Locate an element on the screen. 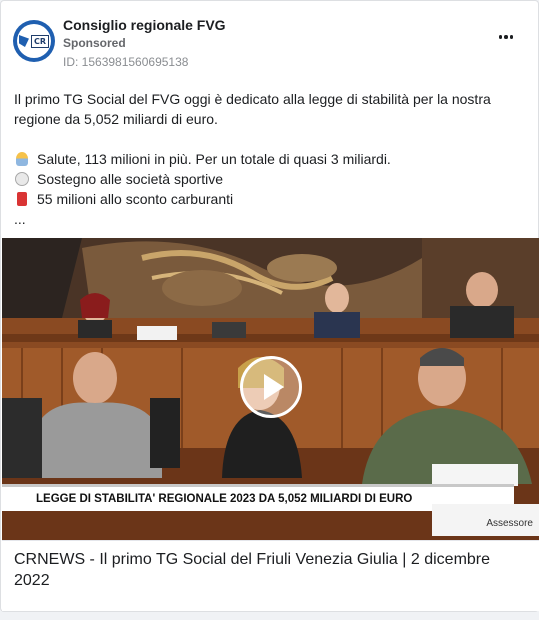 The height and width of the screenshot is (620, 539). sponsored-label: Sponsored is located at coordinates (94, 43).